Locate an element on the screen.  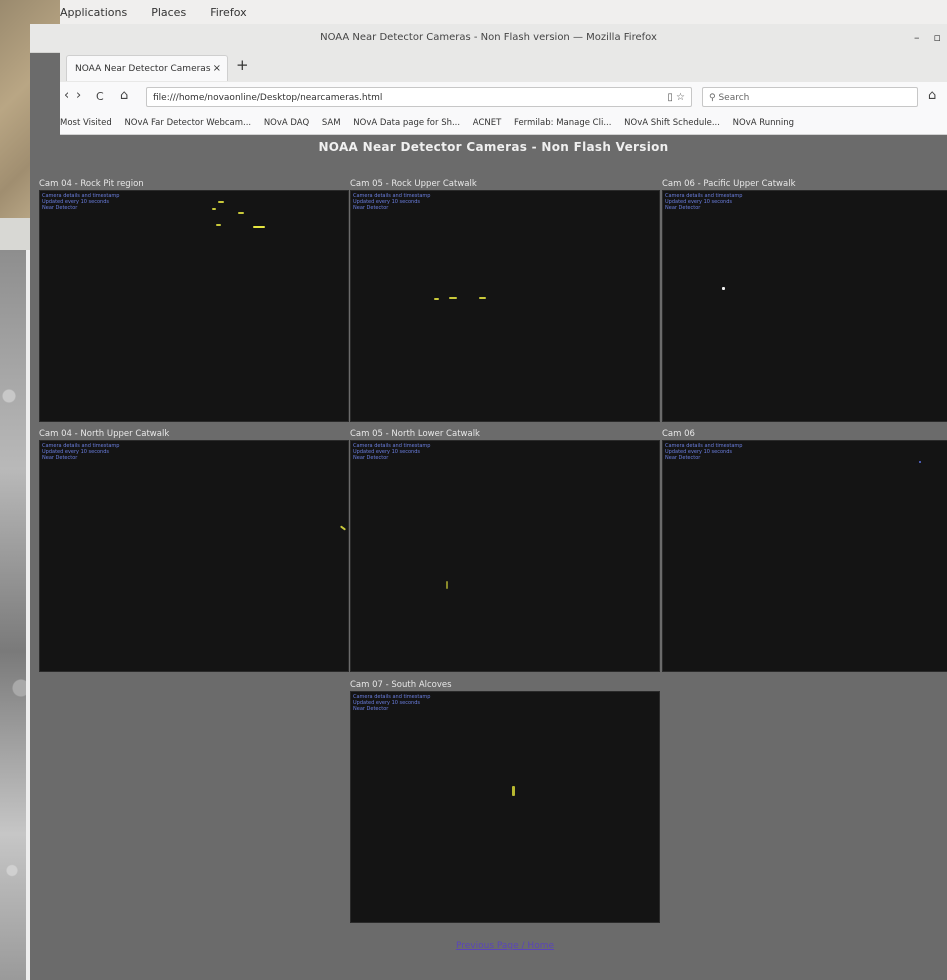
bookmark-item: Most Visited is located at coordinates (86, 123).